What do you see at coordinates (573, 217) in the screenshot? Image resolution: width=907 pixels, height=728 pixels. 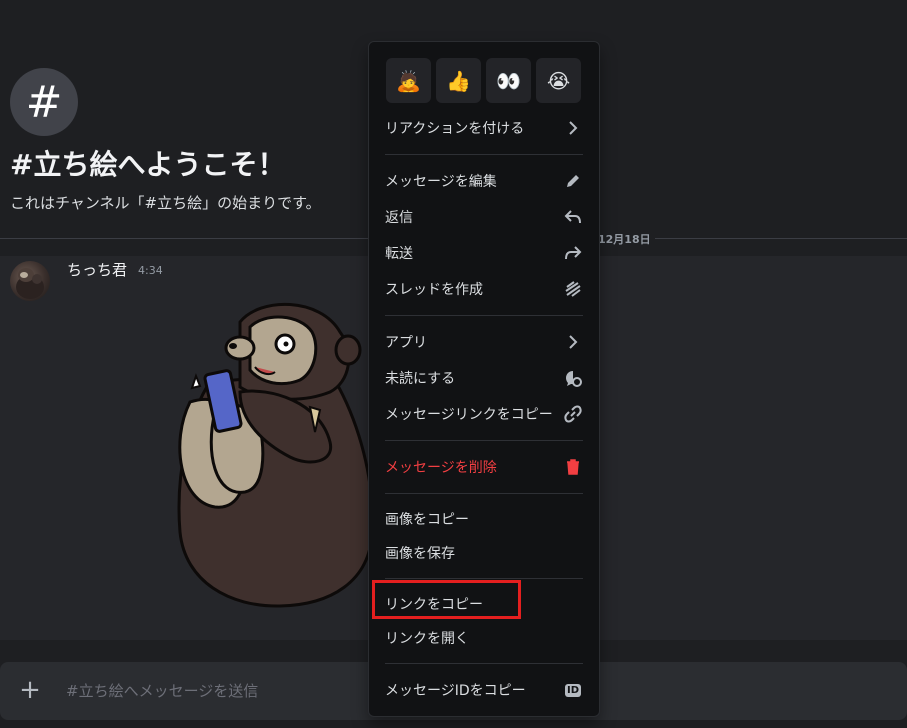 I see `reply-icon` at bounding box center [573, 217].